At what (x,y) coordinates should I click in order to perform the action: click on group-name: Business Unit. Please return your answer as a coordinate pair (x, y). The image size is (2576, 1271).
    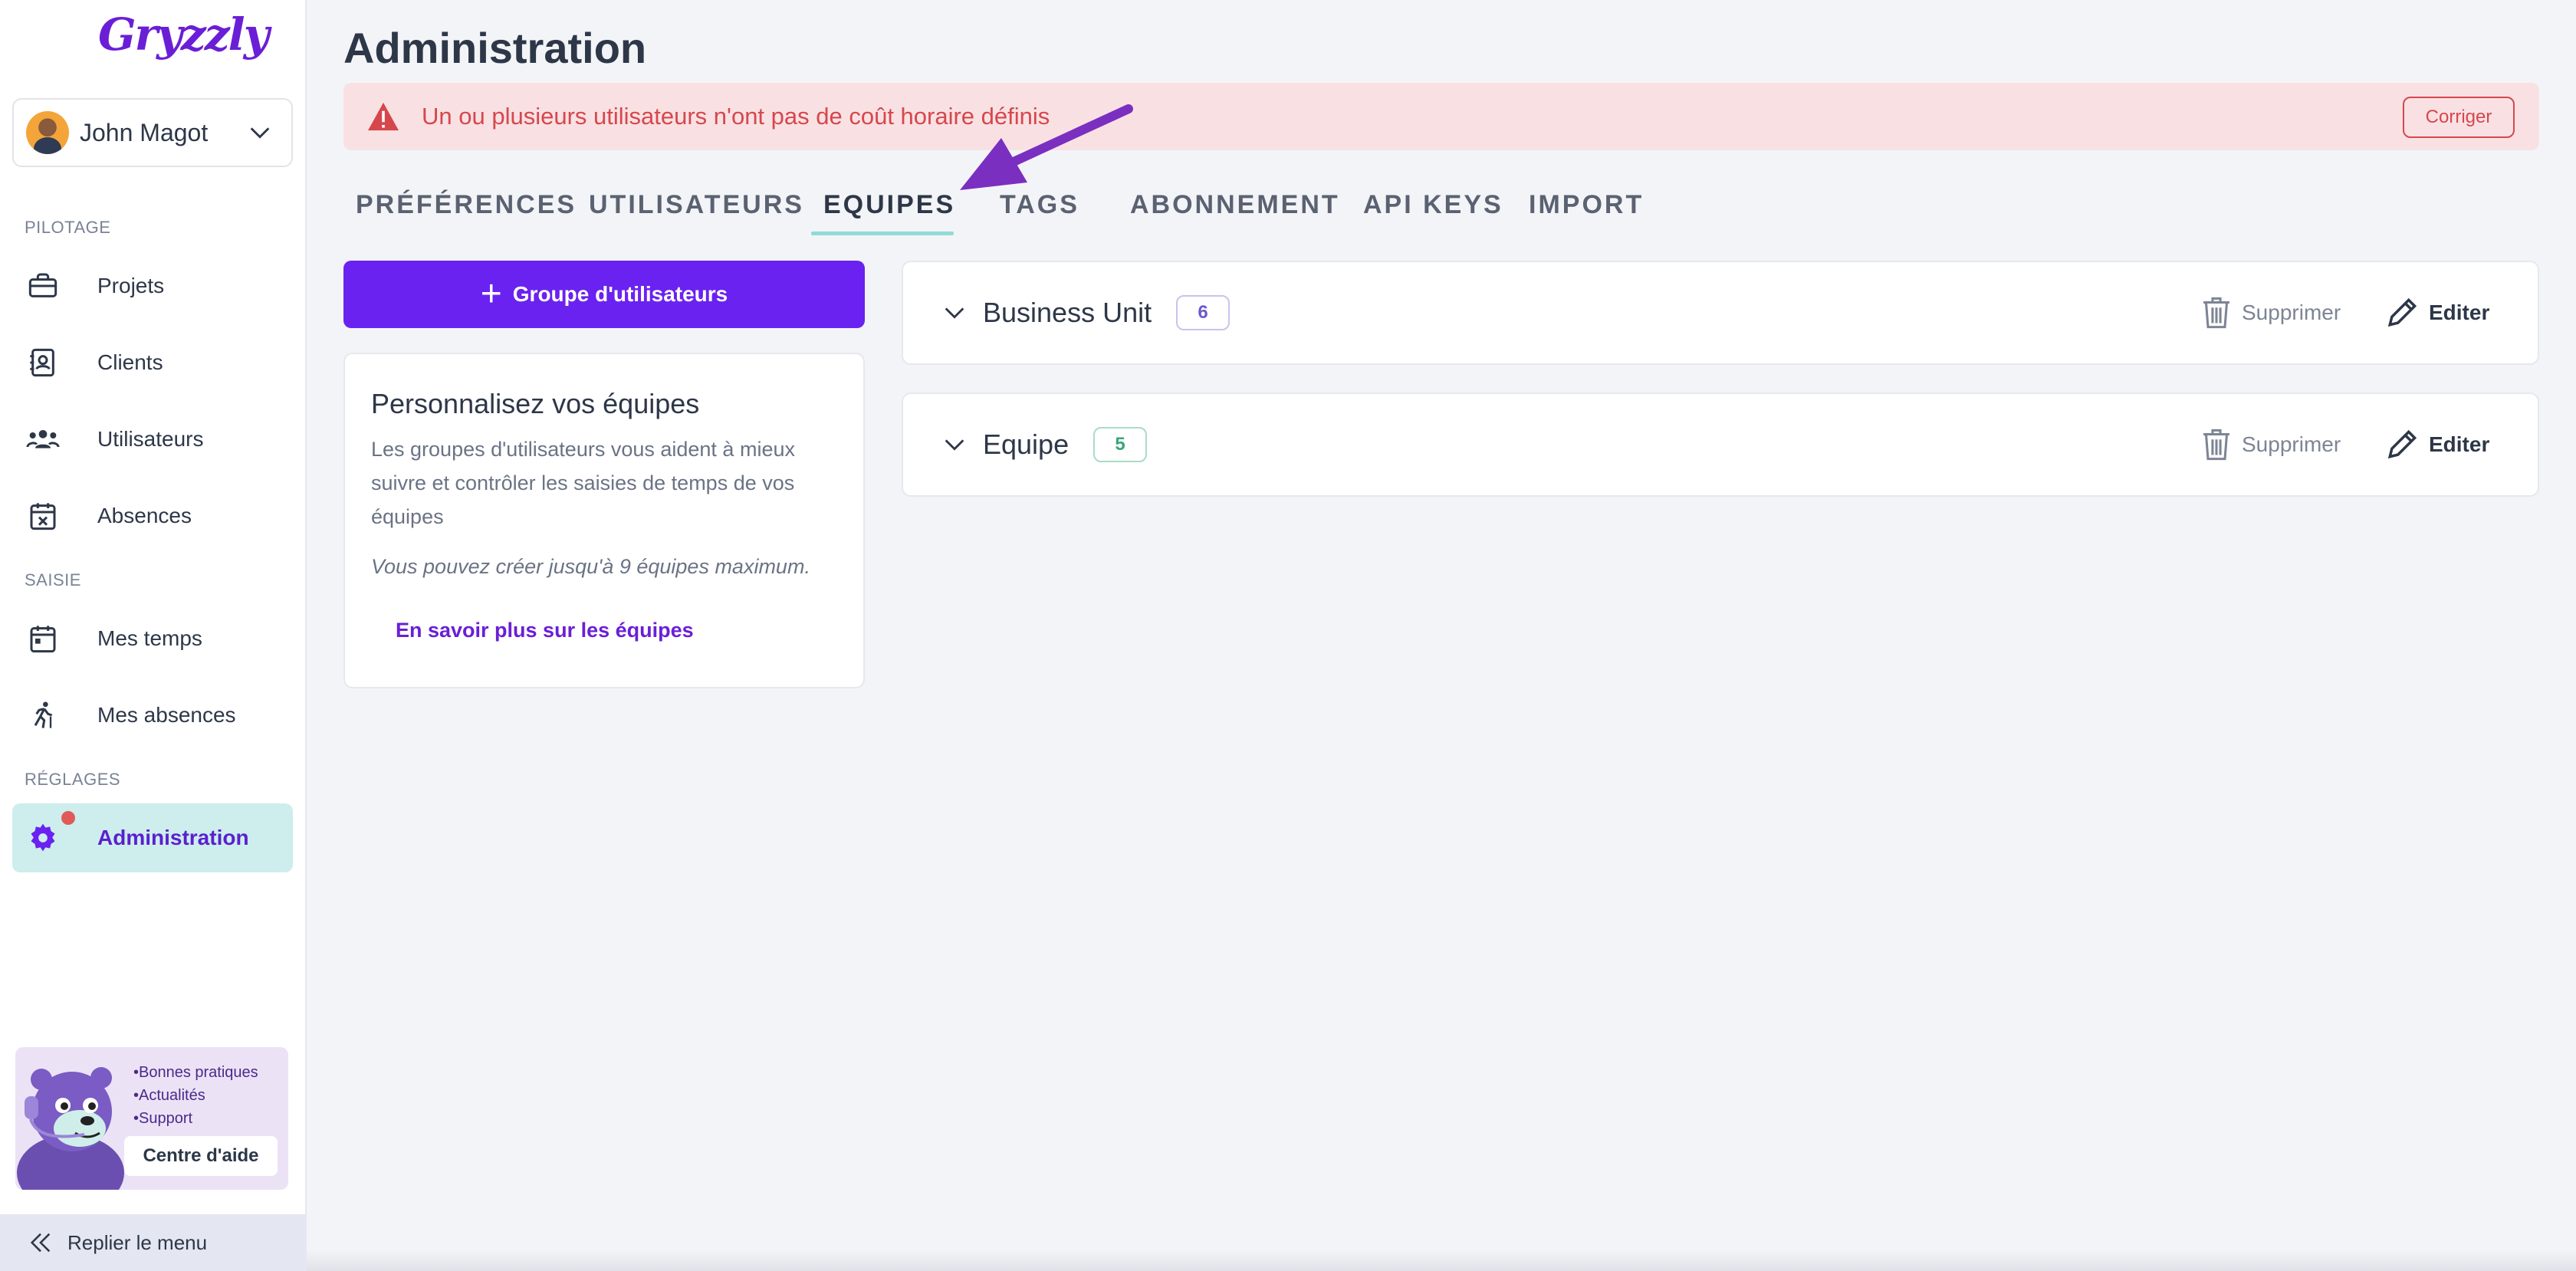
    Looking at the image, I should click on (1067, 312).